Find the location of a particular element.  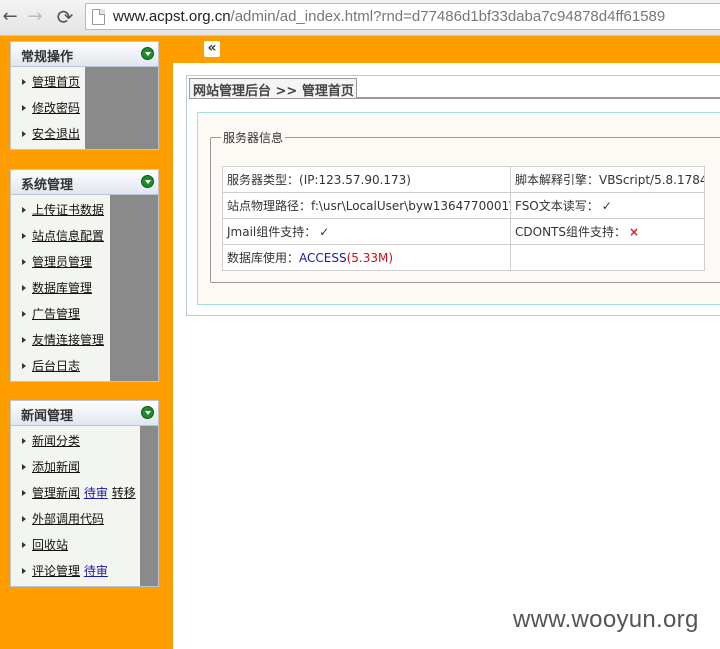

panel-title: 新闻管理 is located at coordinates (47, 416).